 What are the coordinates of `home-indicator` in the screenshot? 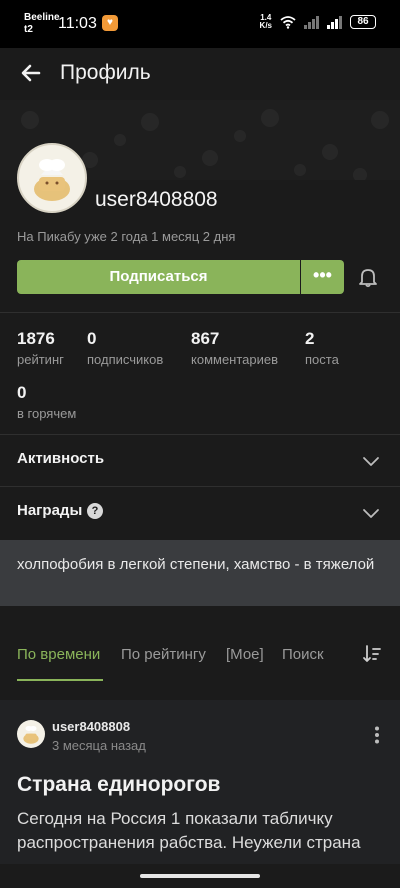 It's located at (200, 876).